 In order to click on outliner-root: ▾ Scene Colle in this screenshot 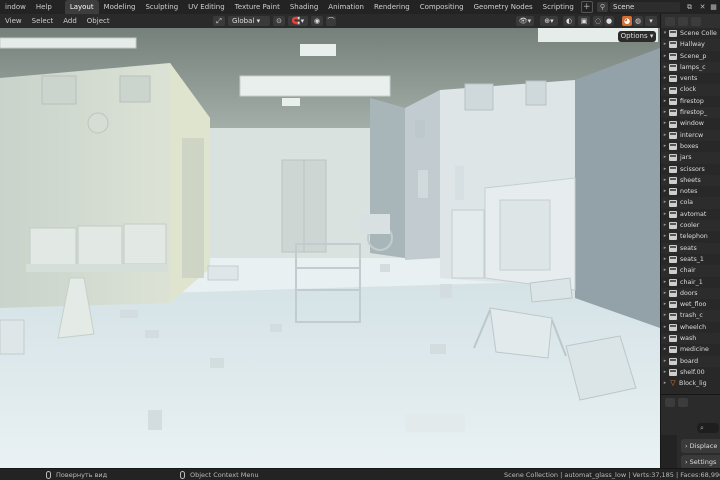, I will do `click(690, 33)`.